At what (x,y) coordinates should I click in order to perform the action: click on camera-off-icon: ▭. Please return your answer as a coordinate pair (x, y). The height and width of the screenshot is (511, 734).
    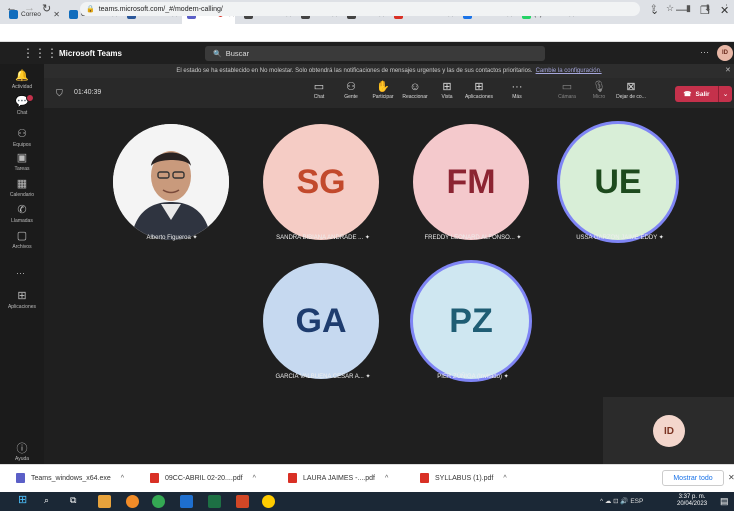
    Looking at the image, I should click on (567, 87).